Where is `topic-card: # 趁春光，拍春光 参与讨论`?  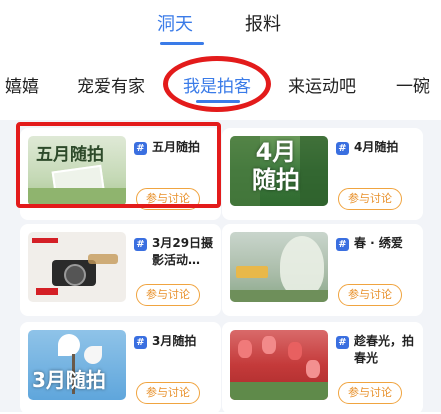 topic-card: # 趁春光，拍春光 参与讨论 is located at coordinates (322, 368).